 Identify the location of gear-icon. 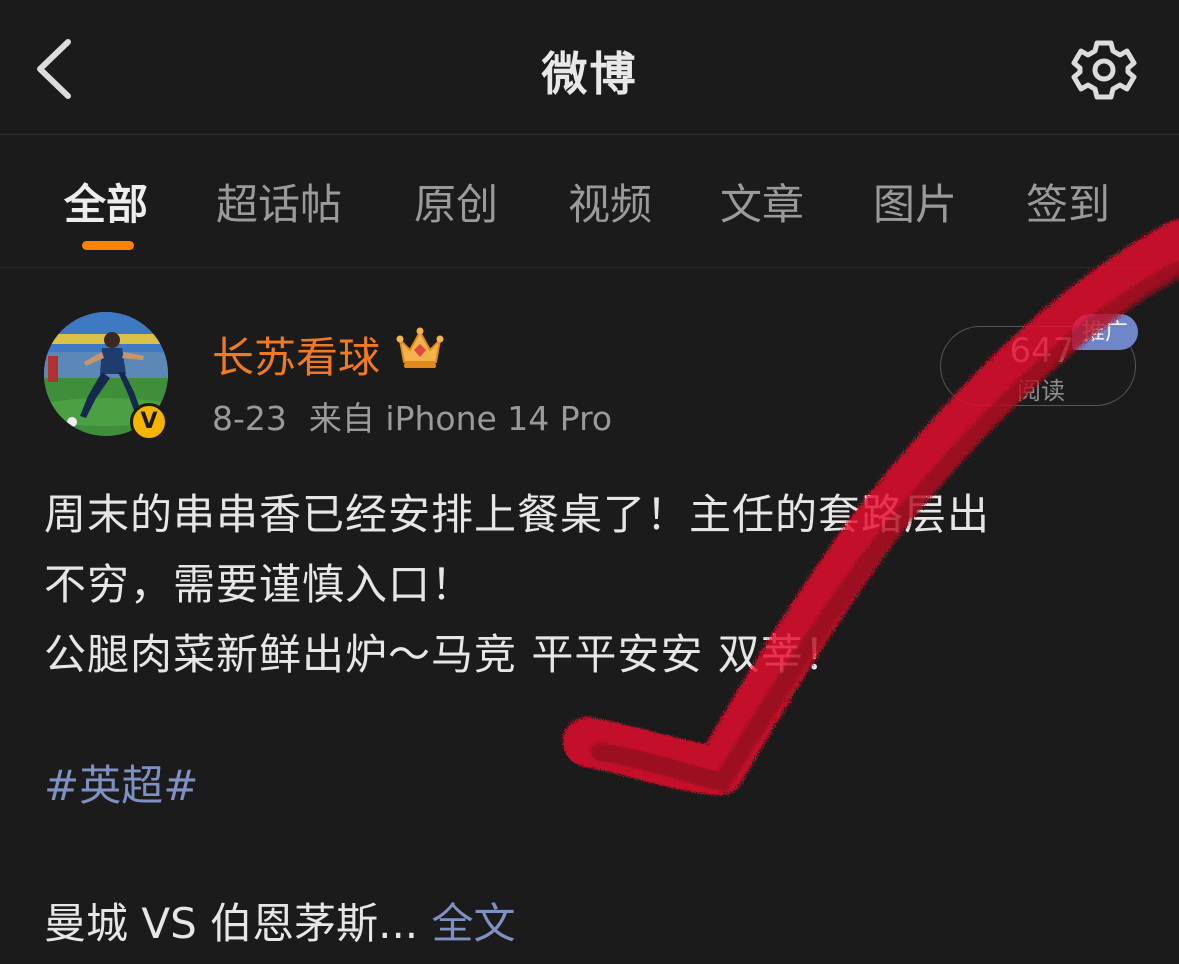
(1104, 70).